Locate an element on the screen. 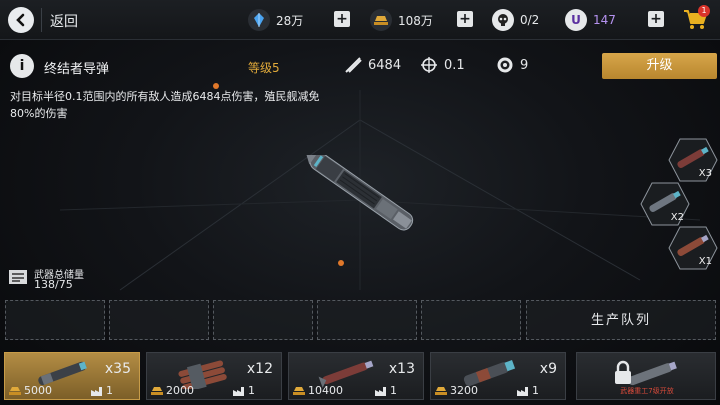 This screenshot has width=720, height=405. radius-value: 0.1 is located at coordinates (454, 65).